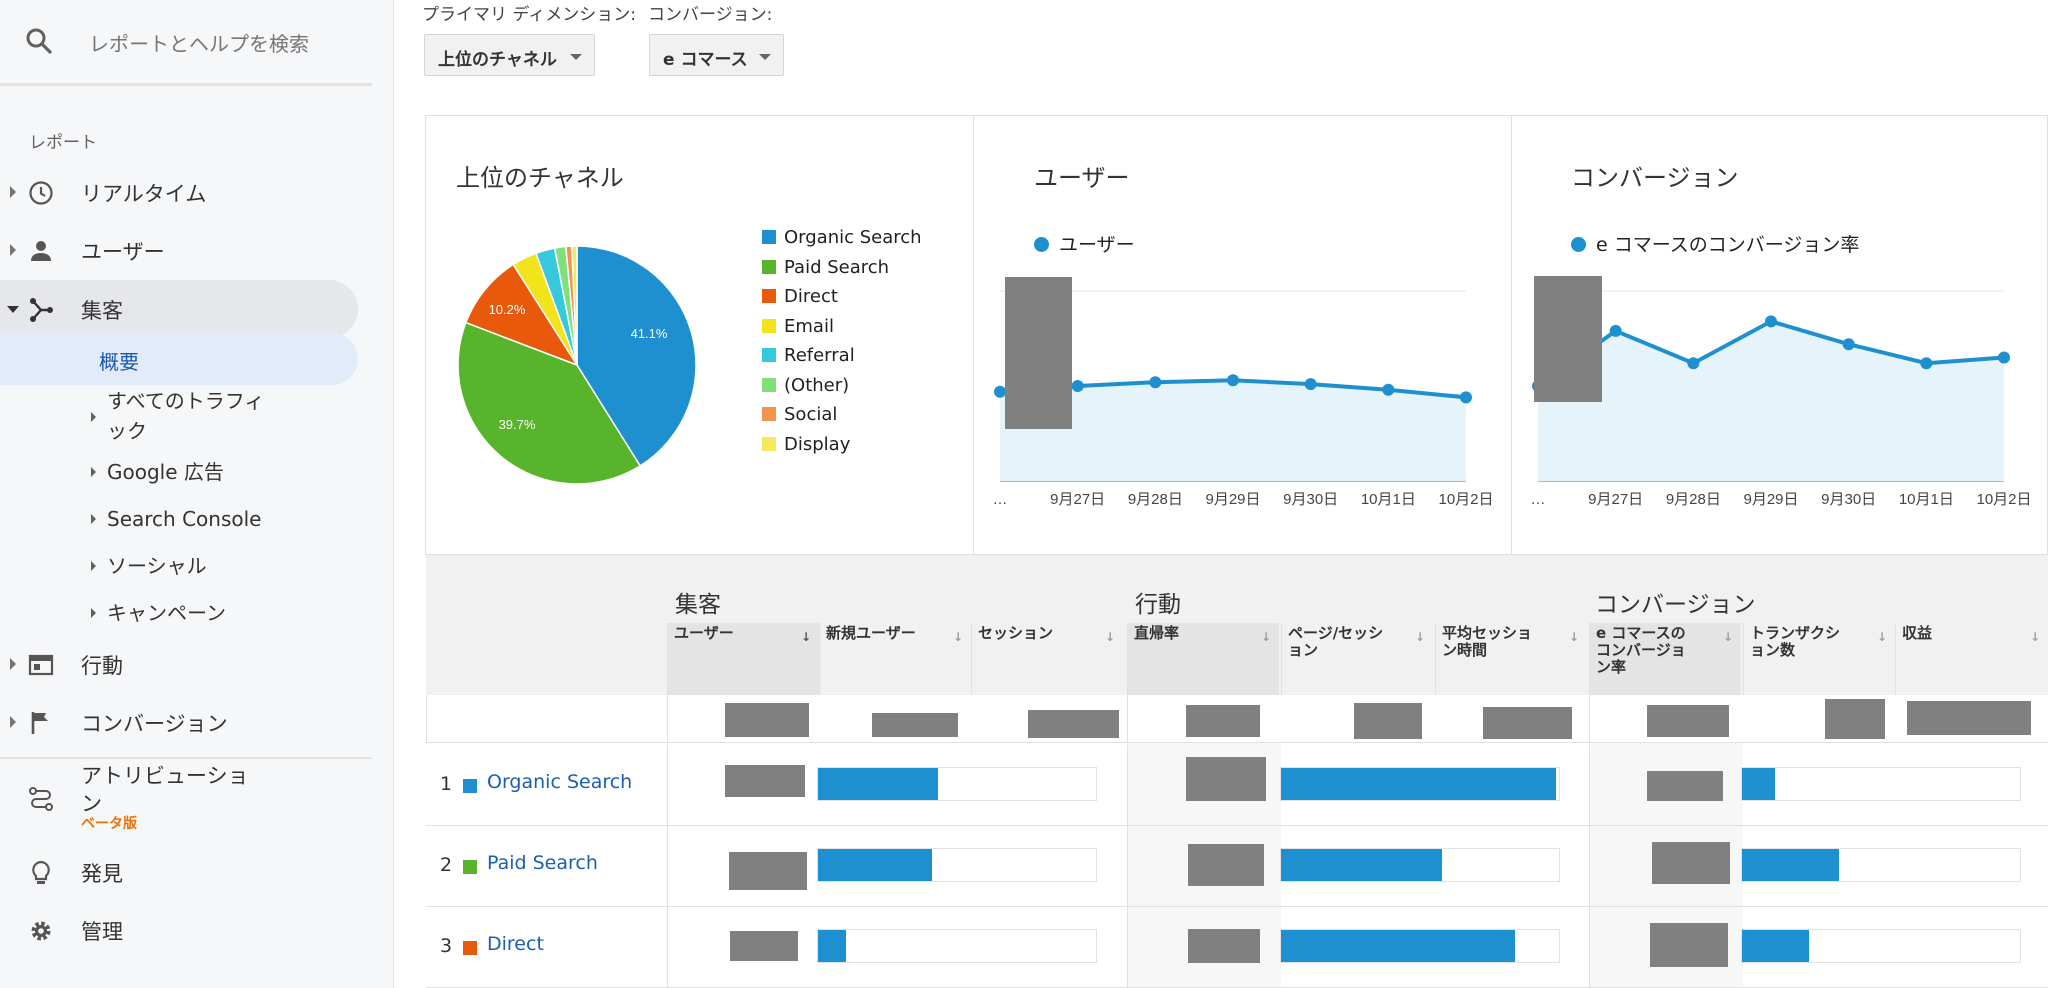 The image size is (2048, 988). I want to click on group-conversions: コンバージョン, so click(1675, 605).